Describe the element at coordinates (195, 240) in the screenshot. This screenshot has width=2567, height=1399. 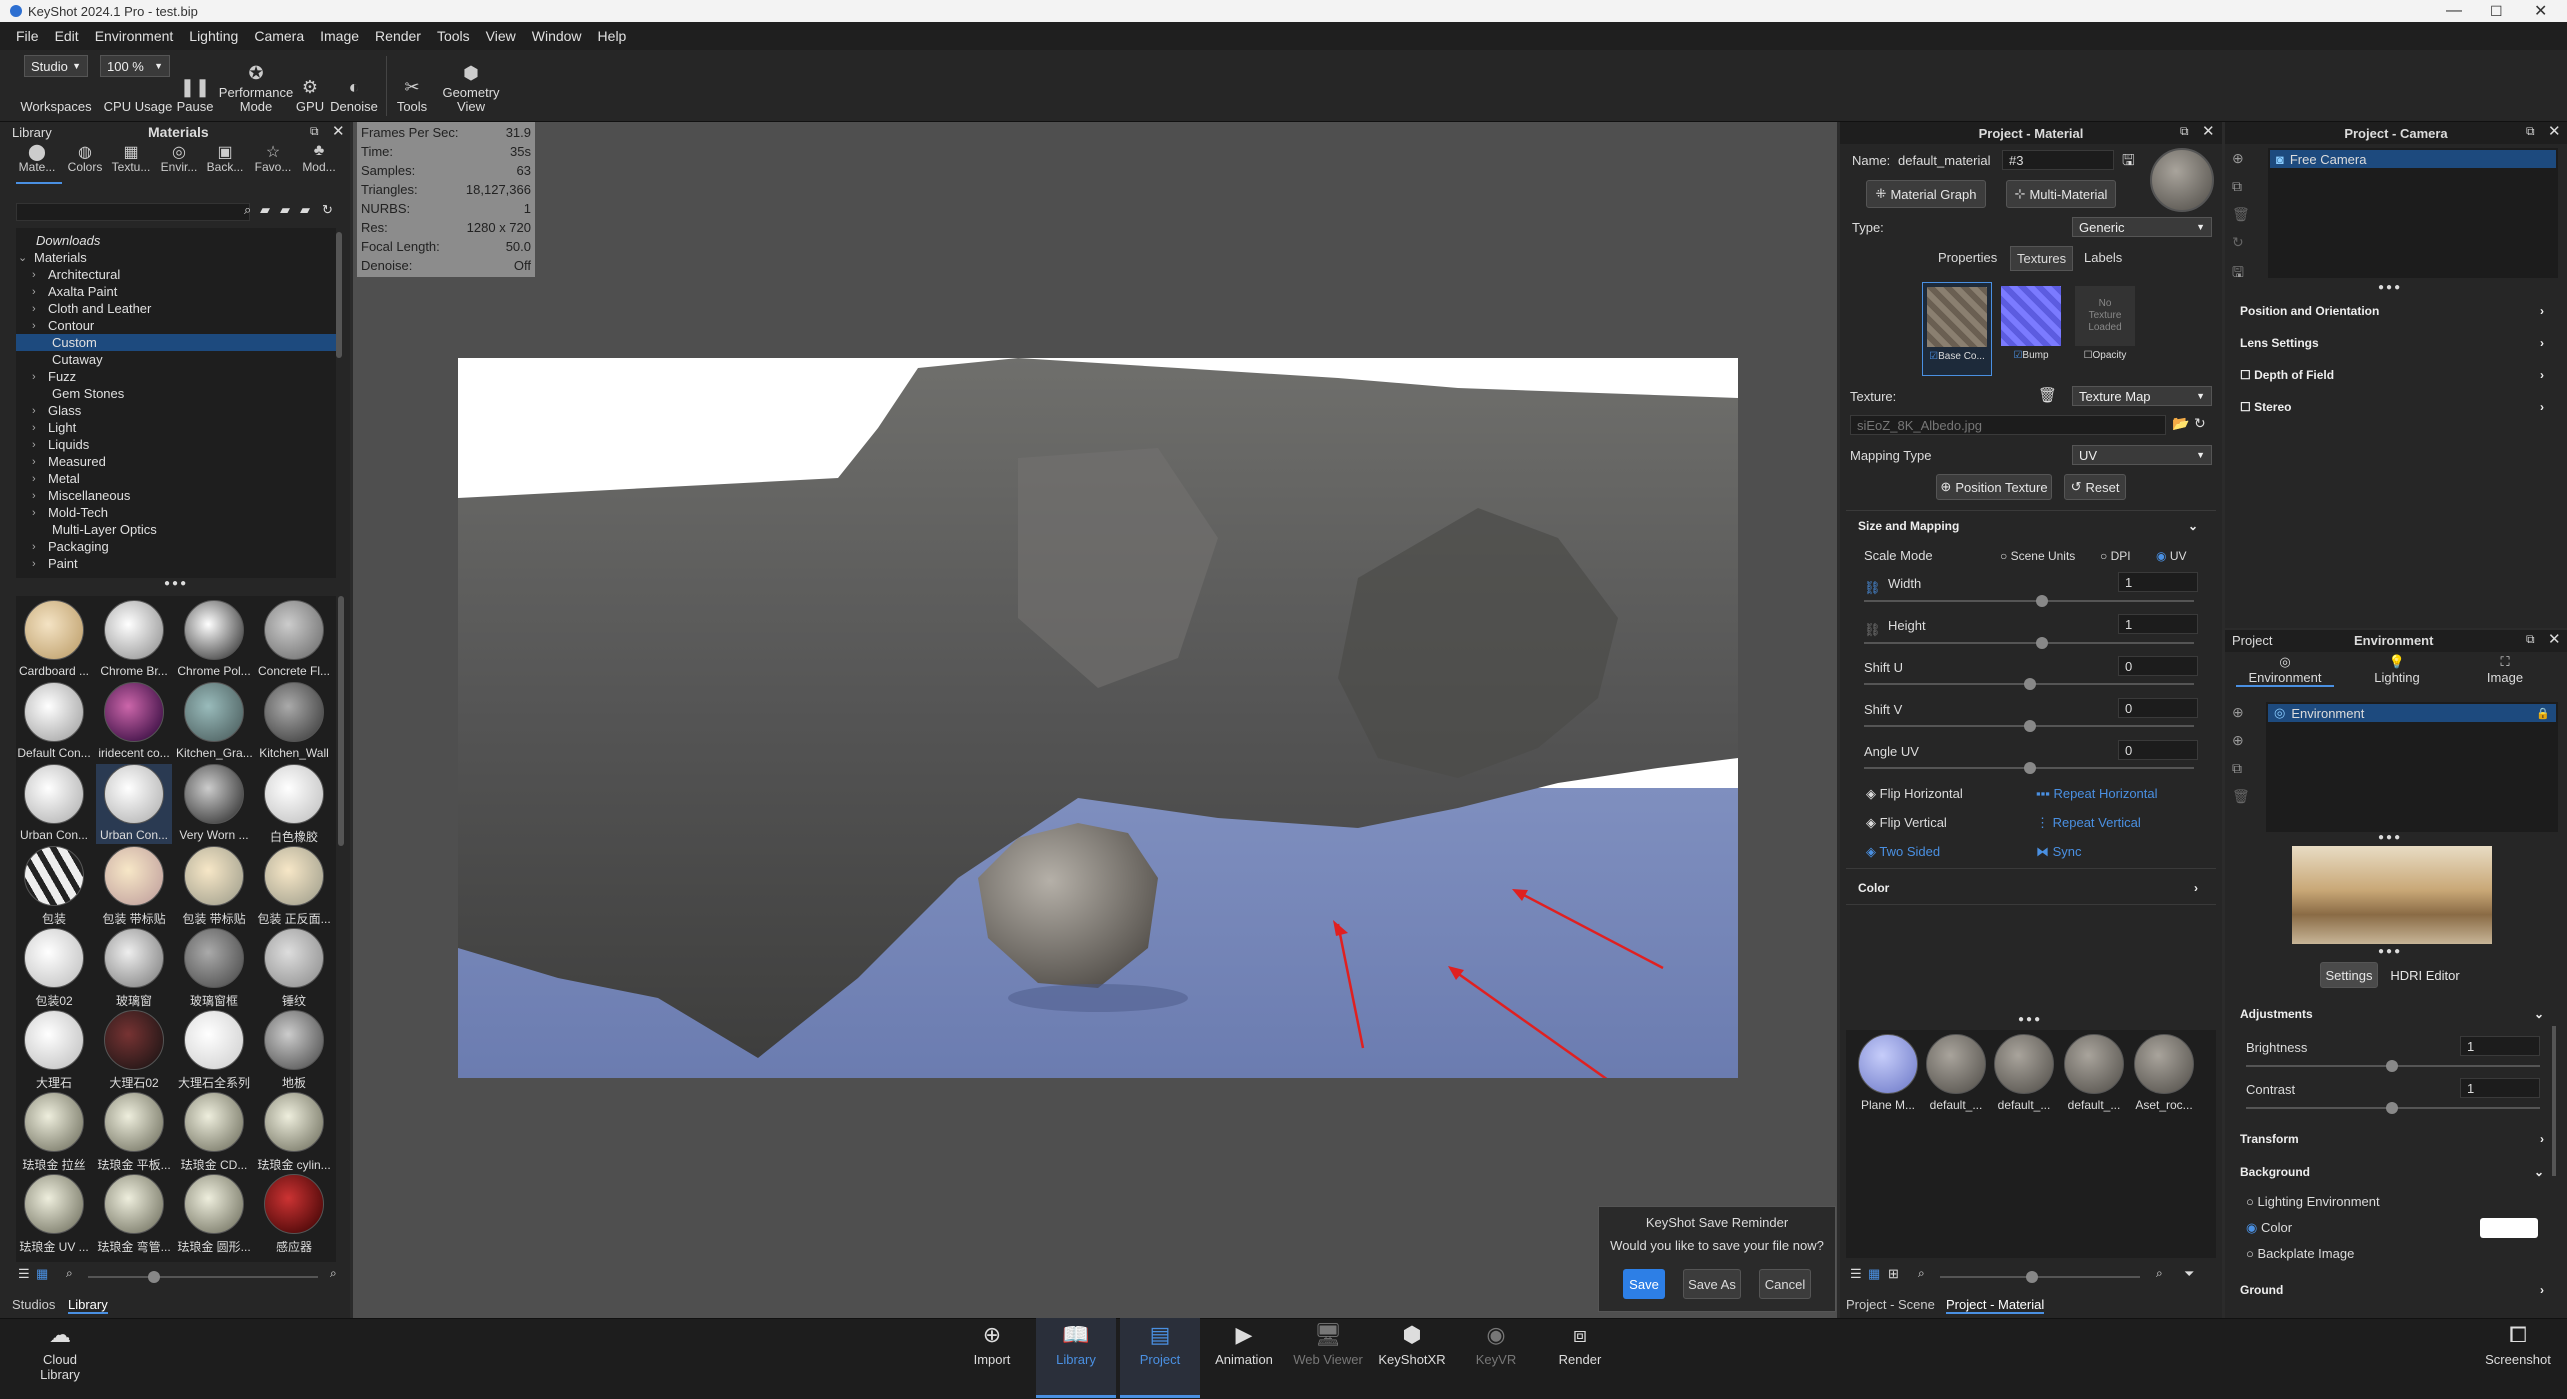
I see `tree-downloads: Downloads` at that location.